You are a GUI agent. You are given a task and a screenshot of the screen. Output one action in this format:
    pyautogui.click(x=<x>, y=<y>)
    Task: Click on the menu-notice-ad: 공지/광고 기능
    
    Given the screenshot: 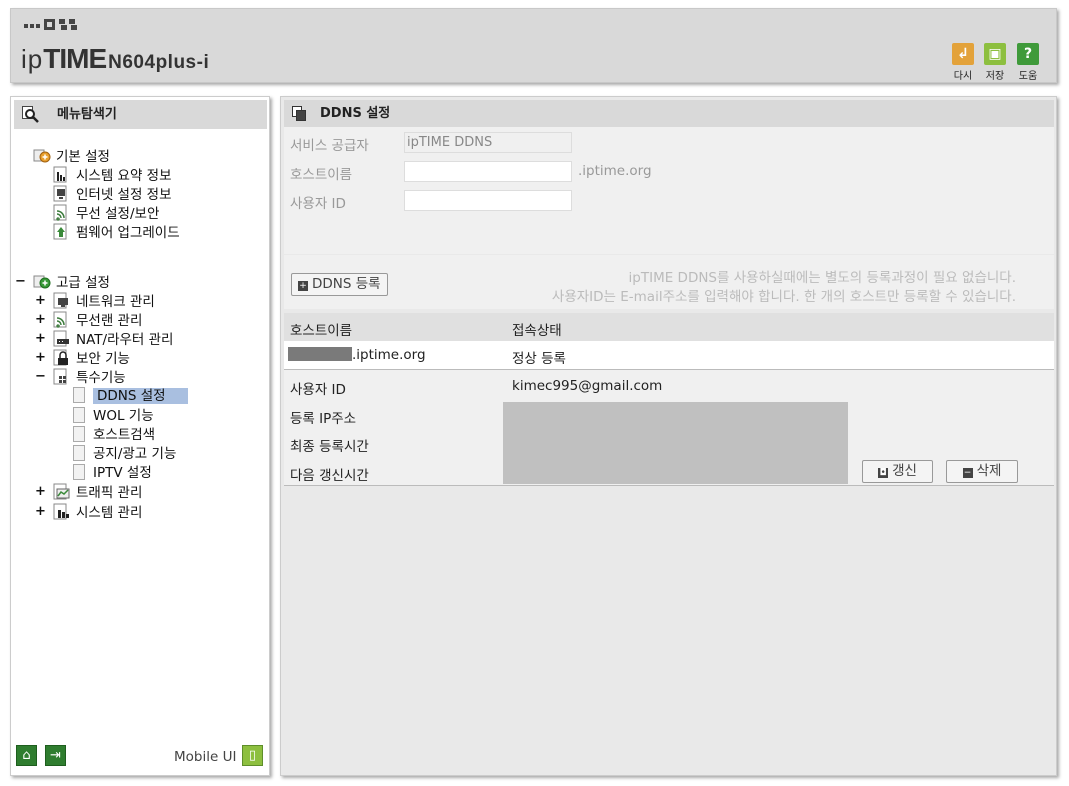 What is the action you would take?
    pyautogui.click(x=124, y=454)
    